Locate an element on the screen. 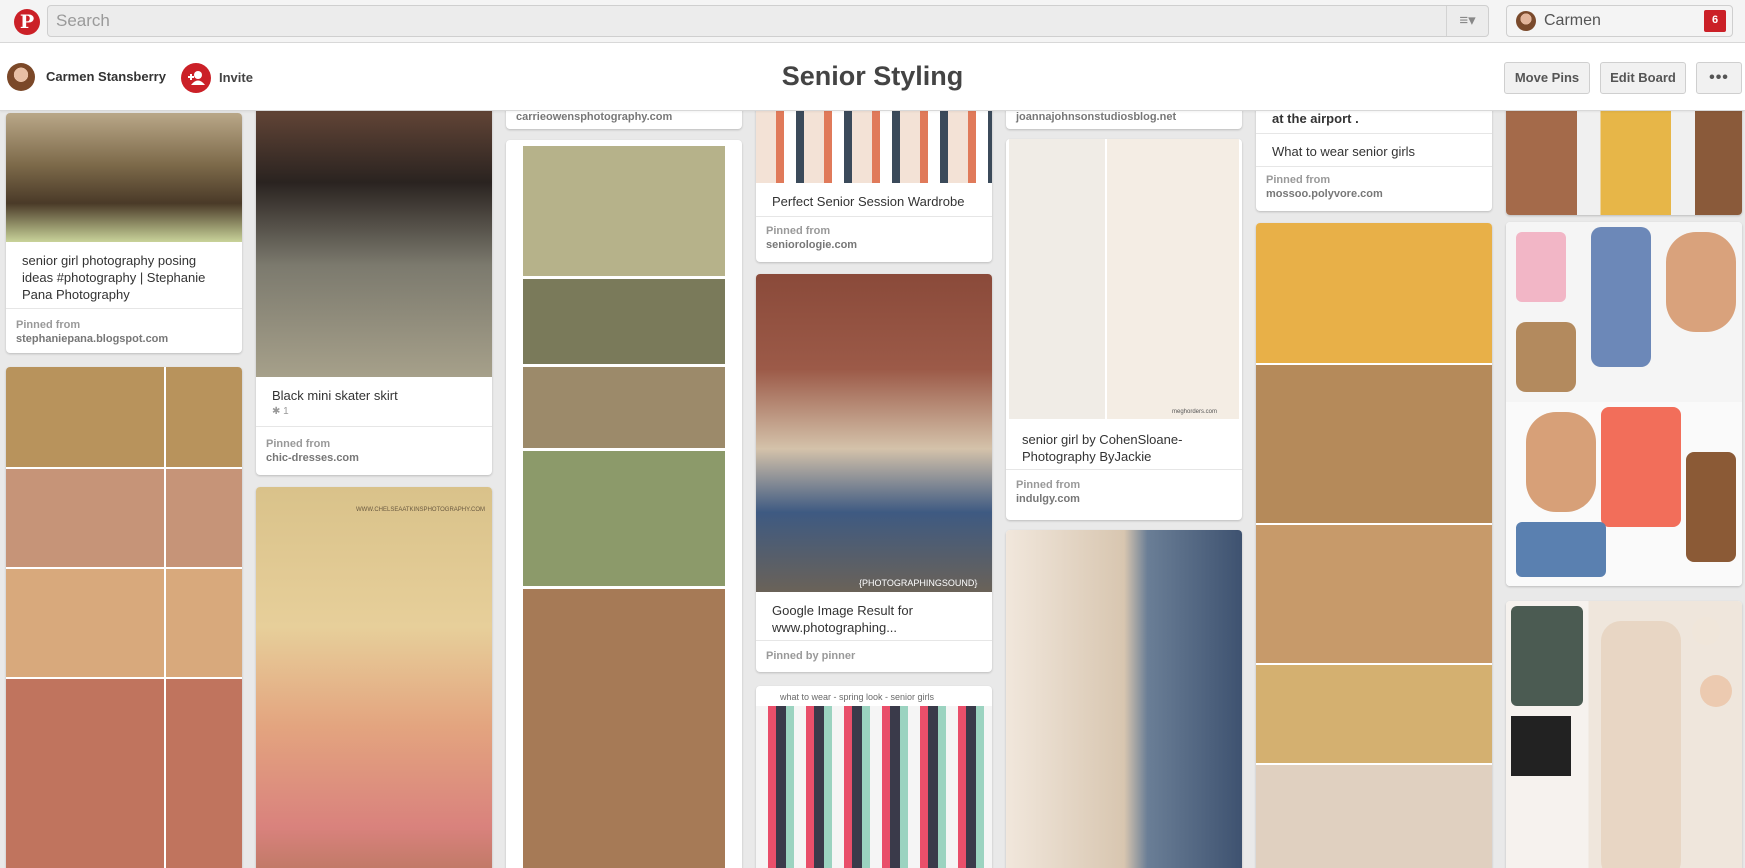 The image size is (1745, 868). pin-card: joannajohnsonstudiosblog.net is located at coordinates (1124, 120).